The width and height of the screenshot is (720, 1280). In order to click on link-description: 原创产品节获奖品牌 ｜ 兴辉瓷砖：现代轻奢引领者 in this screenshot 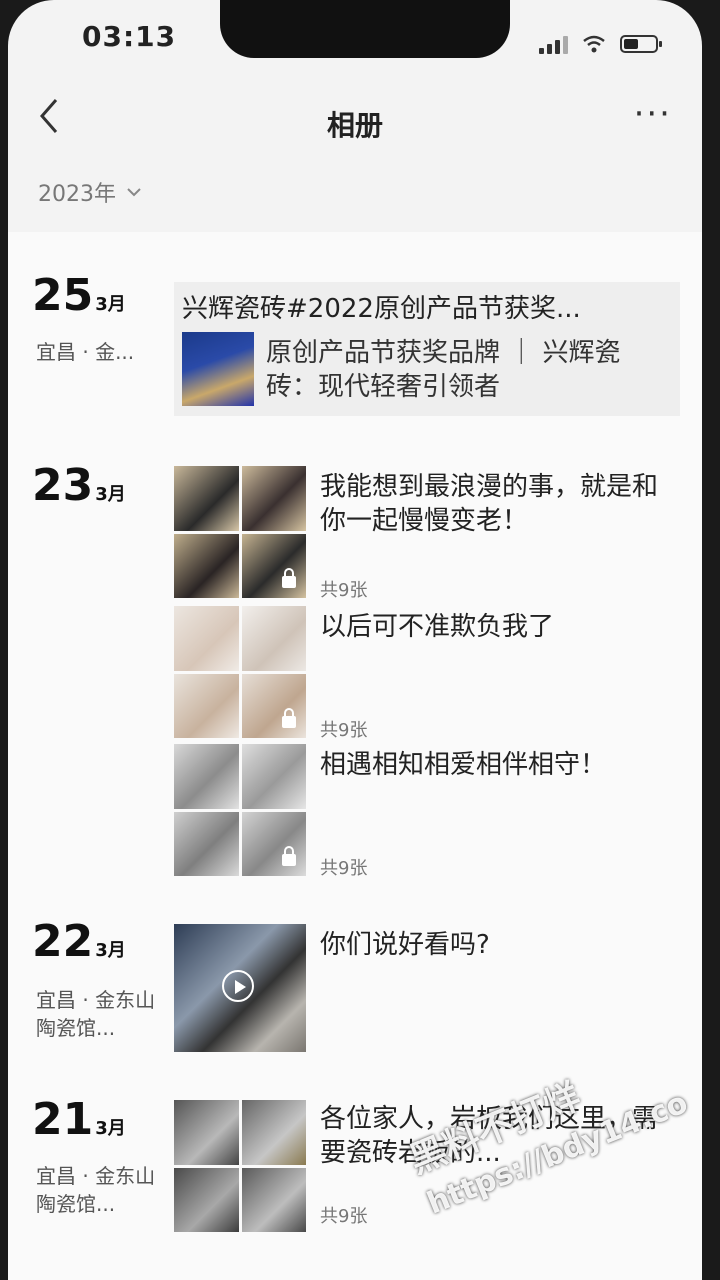, I will do `click(443, 370)`.